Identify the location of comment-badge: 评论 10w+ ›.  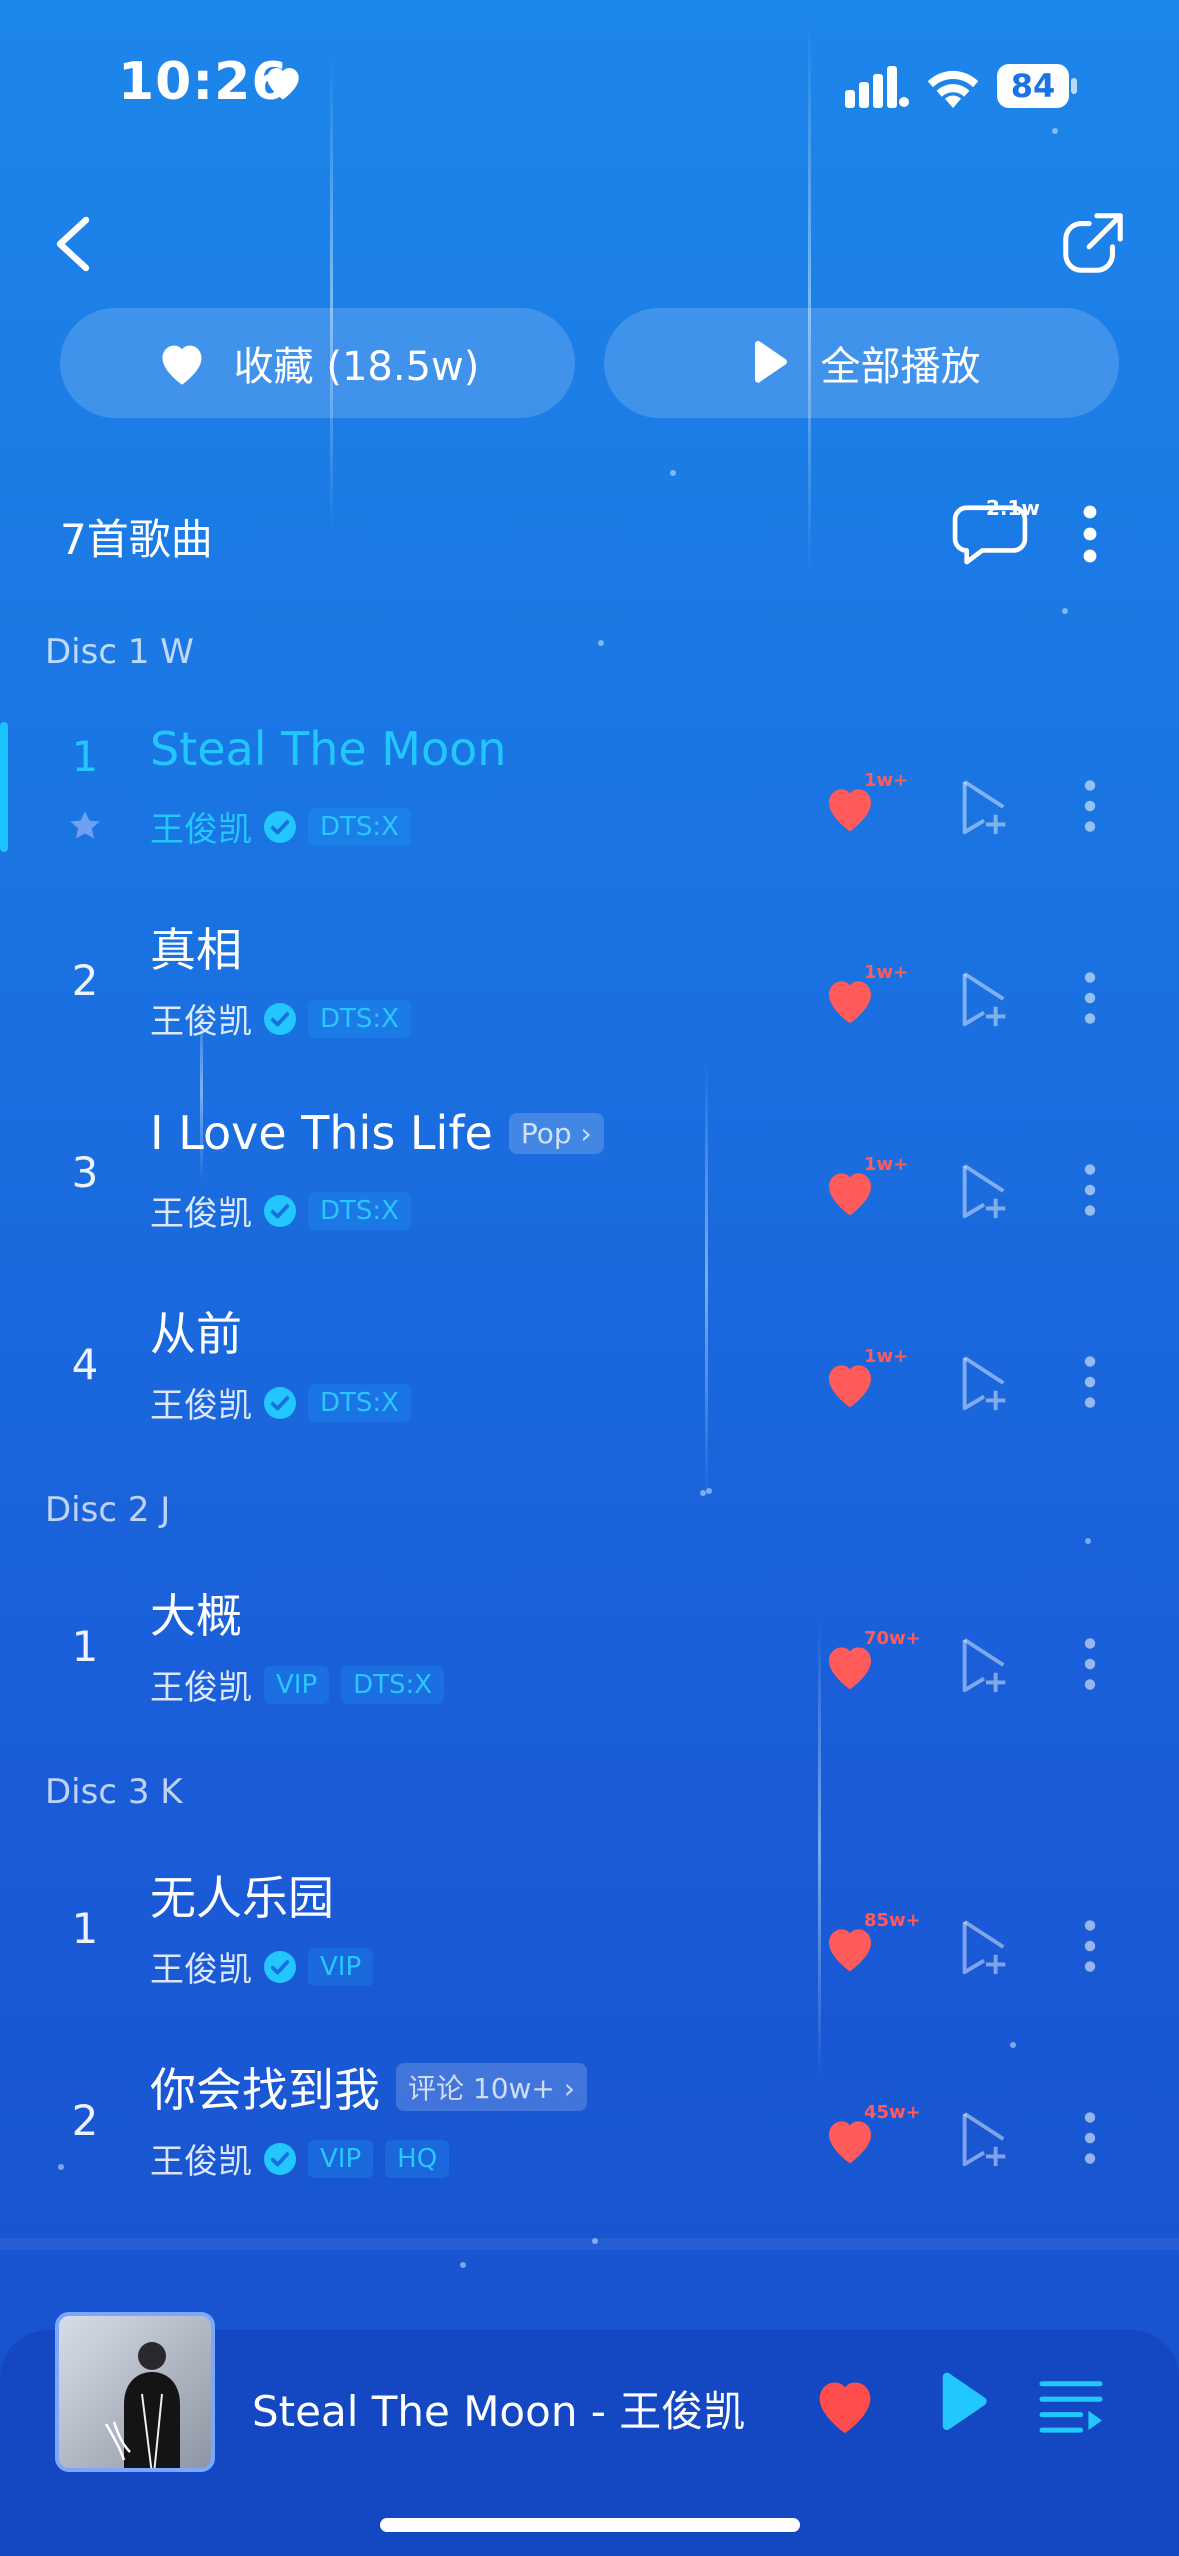
(492, 2087).